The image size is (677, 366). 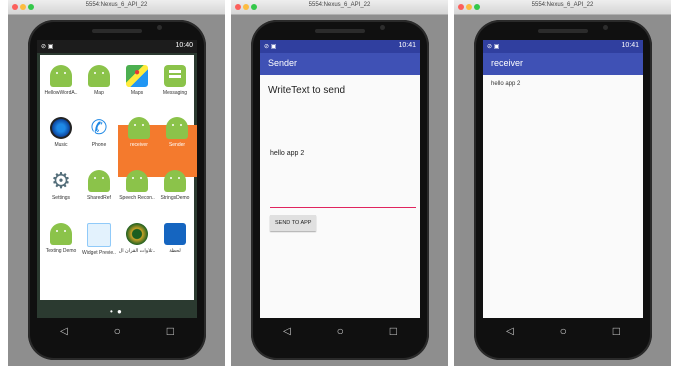 I want to click on app-texting-demo: Texting Demo, so click(x=61, y=238).